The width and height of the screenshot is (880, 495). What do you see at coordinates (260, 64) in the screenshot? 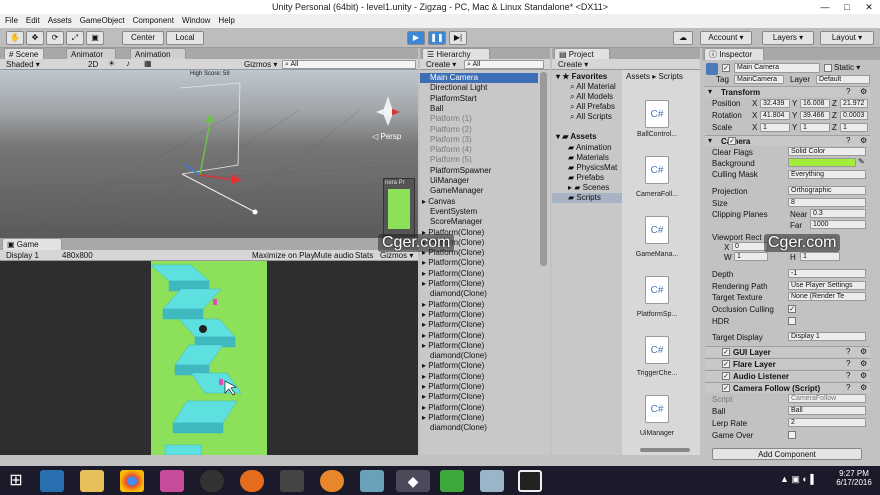
I see `gizmos-dropdown: Gizmos ▾` at bounding box center [260, 64].